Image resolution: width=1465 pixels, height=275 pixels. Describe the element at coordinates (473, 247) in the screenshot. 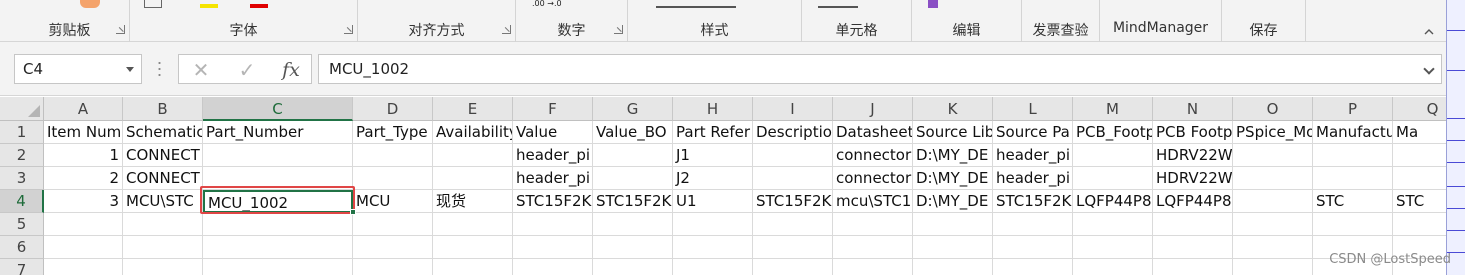

I see `cell-e6` at that location.